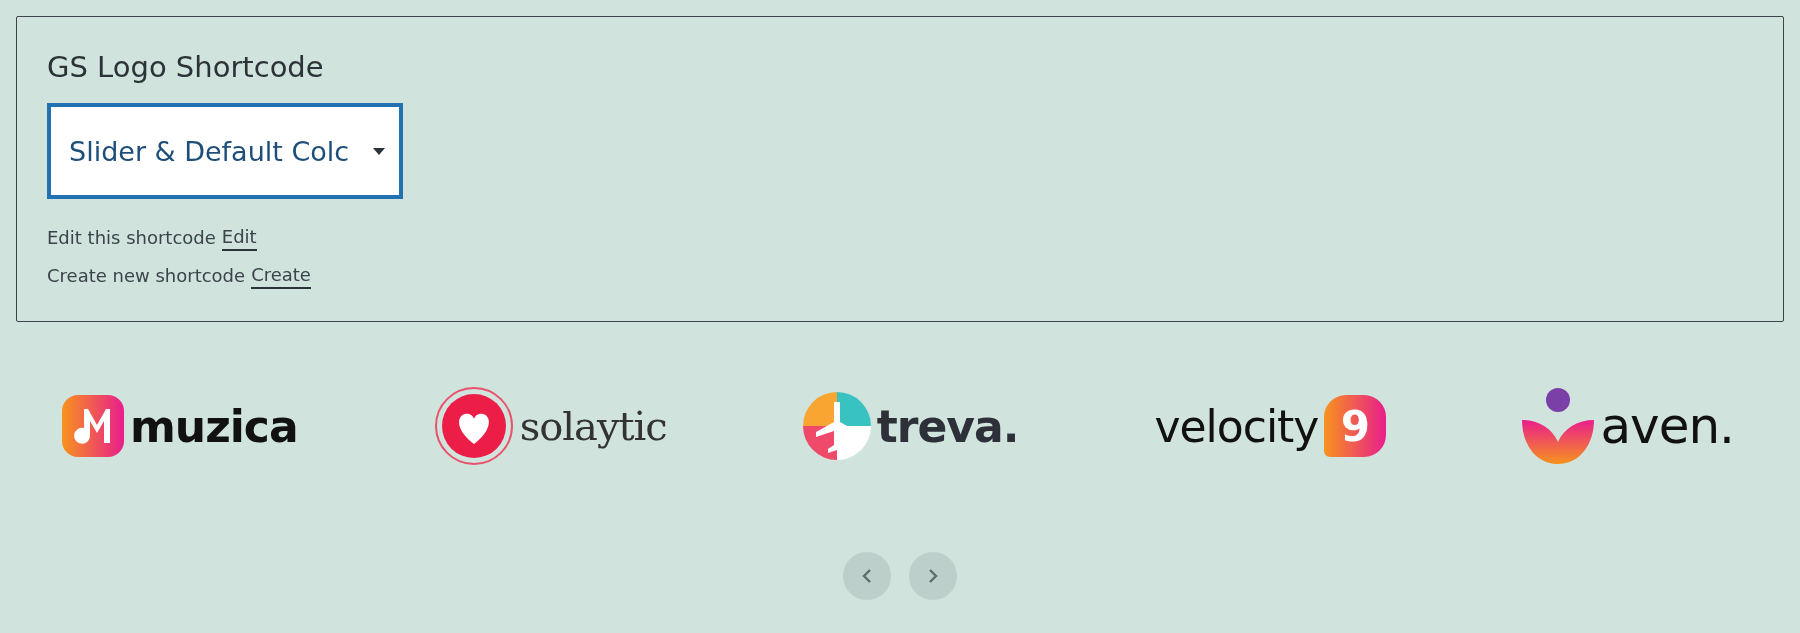 The width and height of the screenshot is (1800, 633). What do you see at coordinates (186, 67) in the screenshot?
I see `panel-title: GS Logo Shortcode` at bounding box center [186, 67].